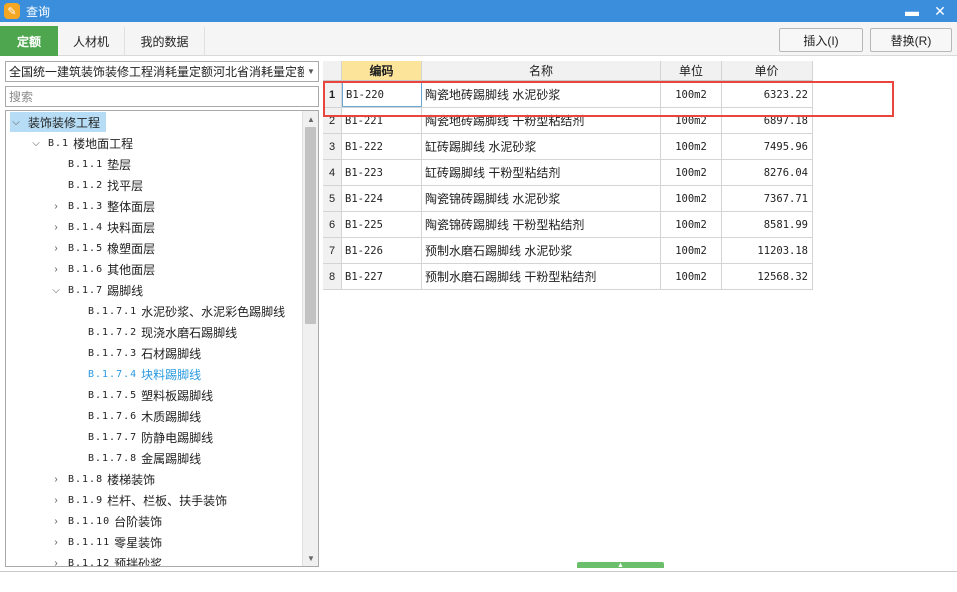 This screenshot has width=957, height=592. What do you see at coordinates (382, 250) in the screenshot?
I see `row-code: B1-226` at bounding box center [382, 250].